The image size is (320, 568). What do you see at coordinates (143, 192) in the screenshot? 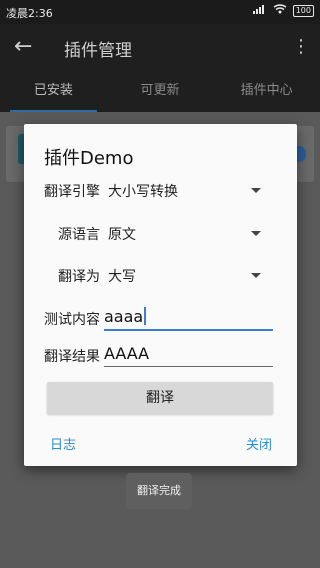
I see `engine-value: 大小写转换` at bounding box center [143, 192].